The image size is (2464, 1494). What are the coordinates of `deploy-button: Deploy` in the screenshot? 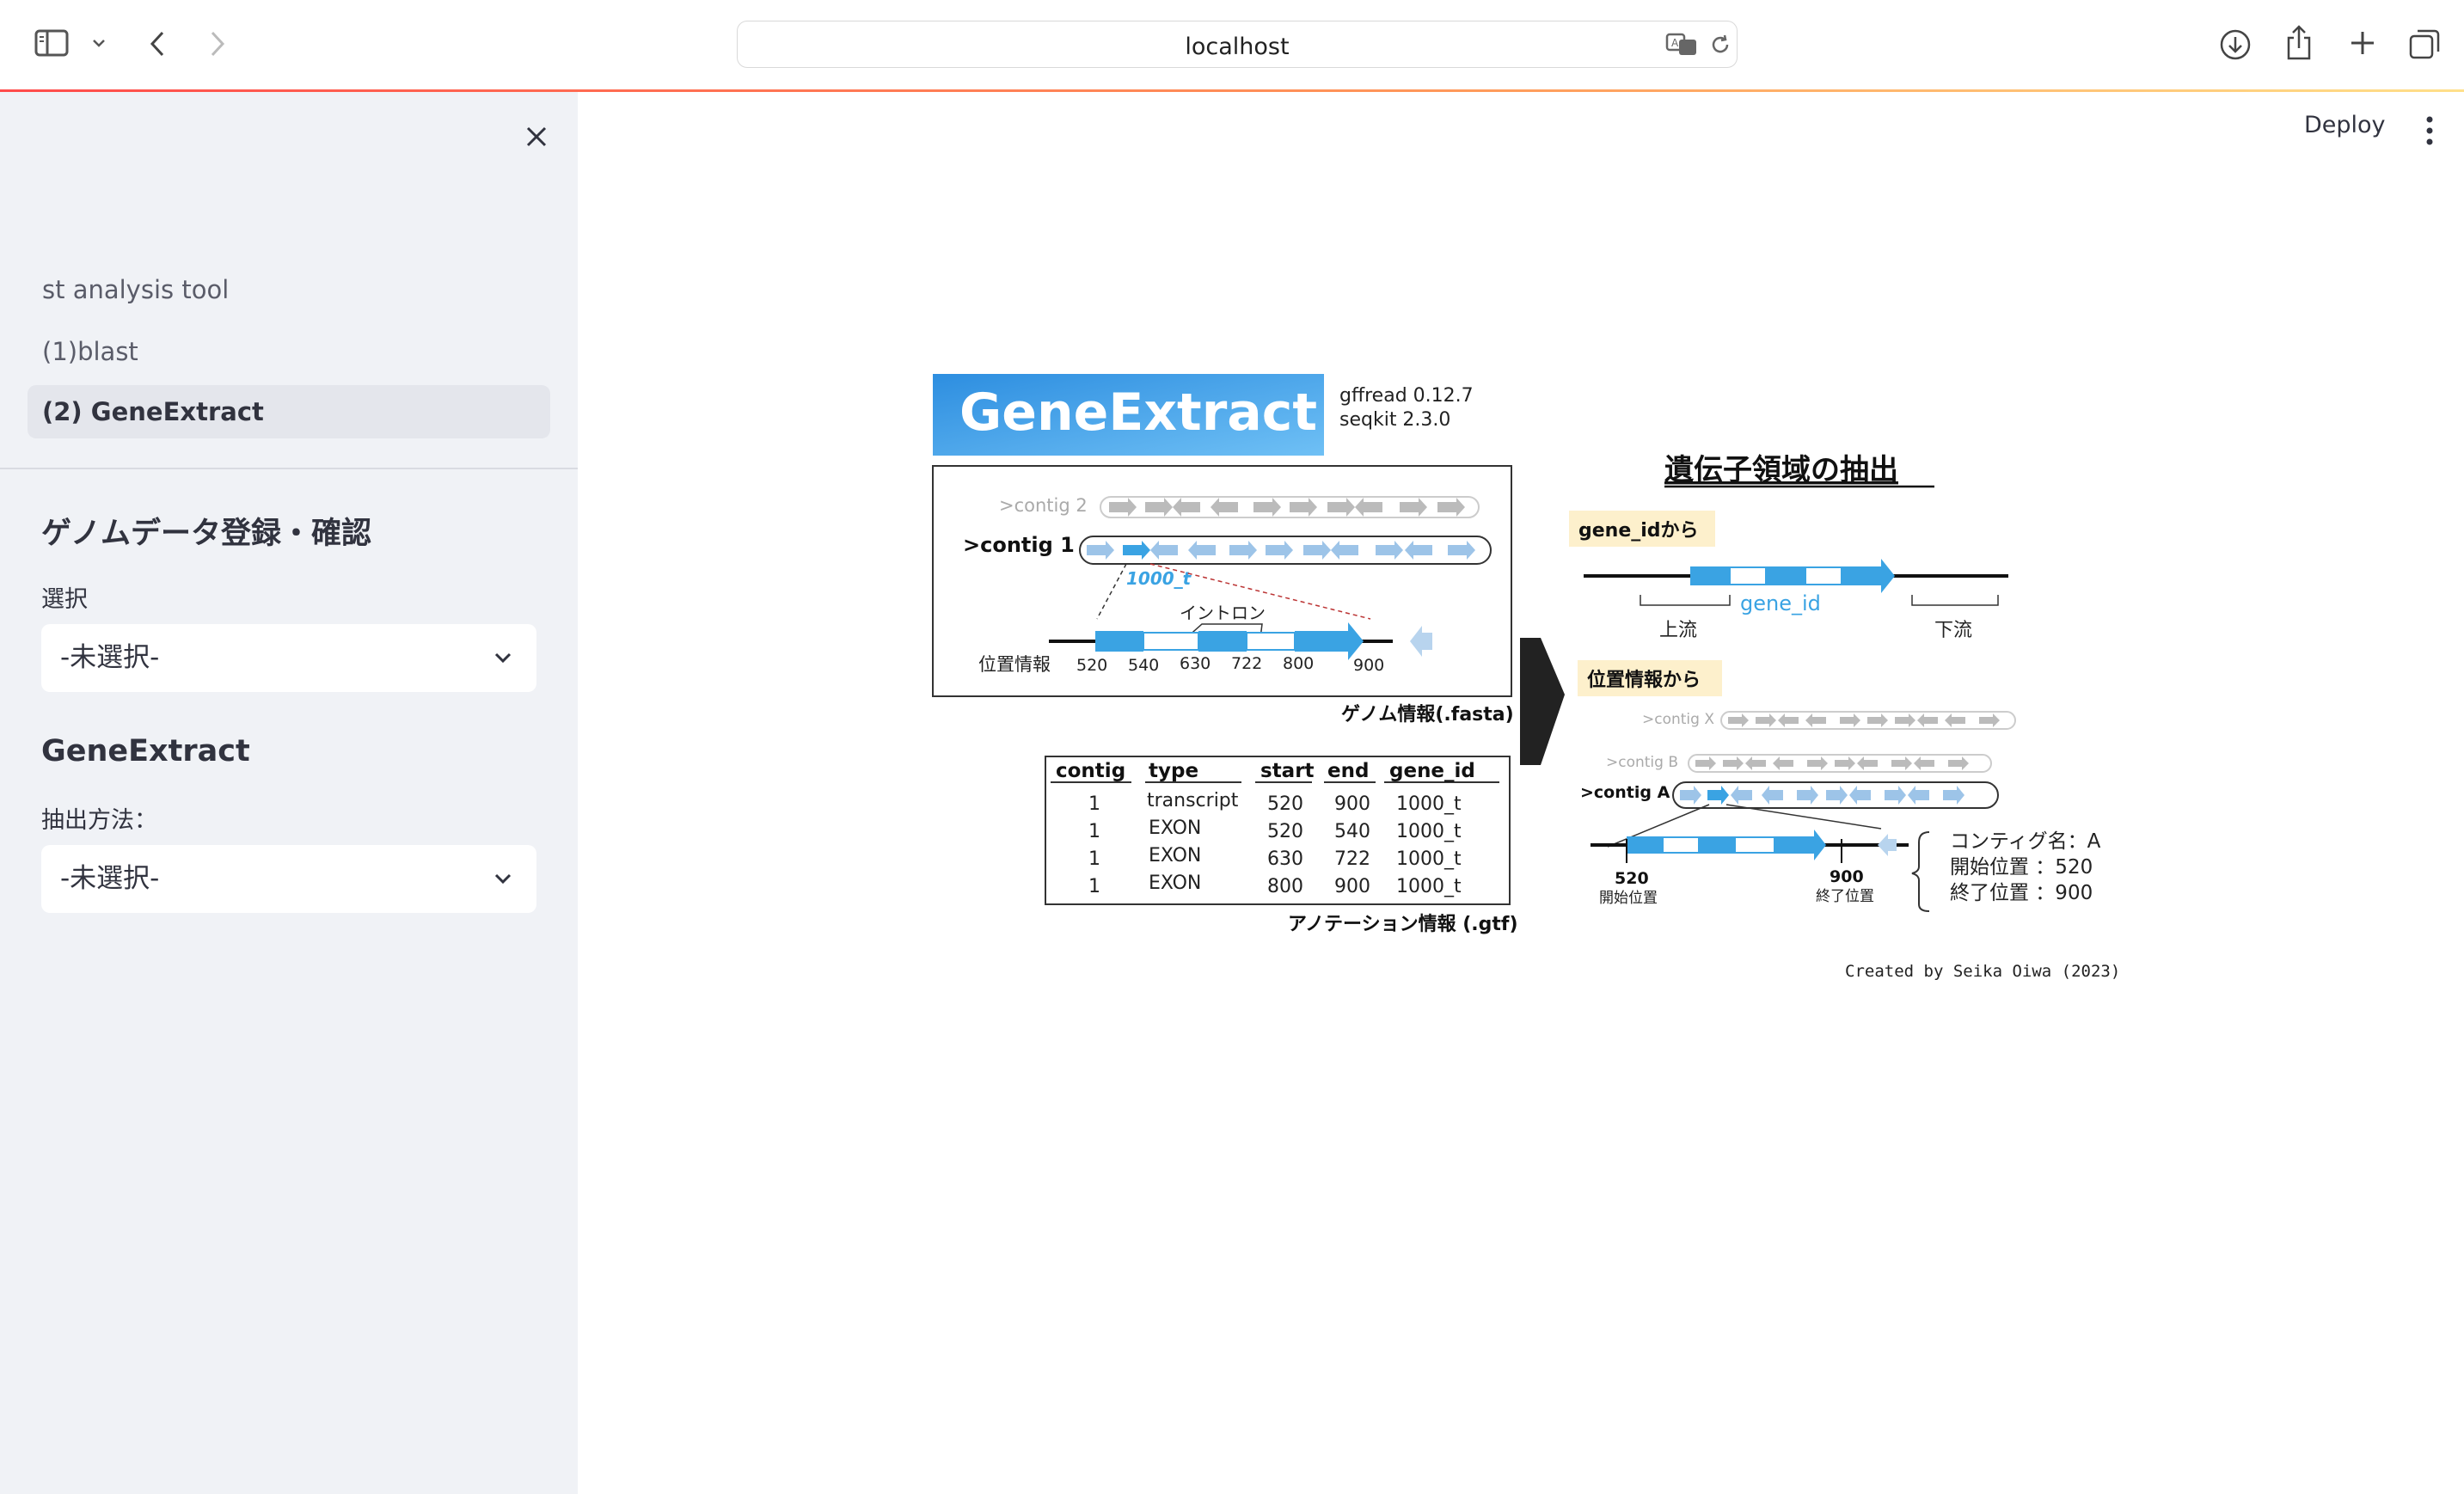 It's located at (2345, 125).